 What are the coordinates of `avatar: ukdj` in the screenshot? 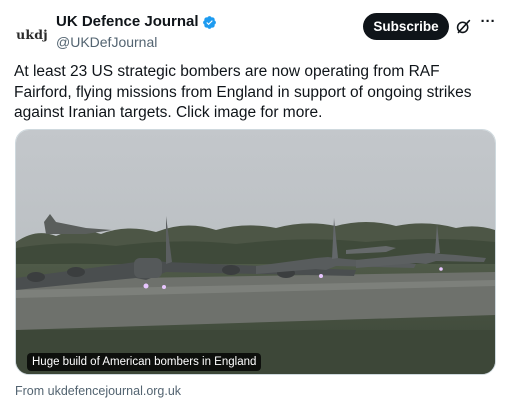 It's located at (32, 34).